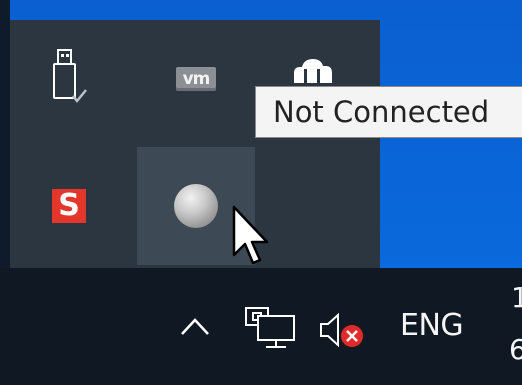 This screenshot has width=522, height=385. I want to click on network-disconnected-icon, so click(271, 328).